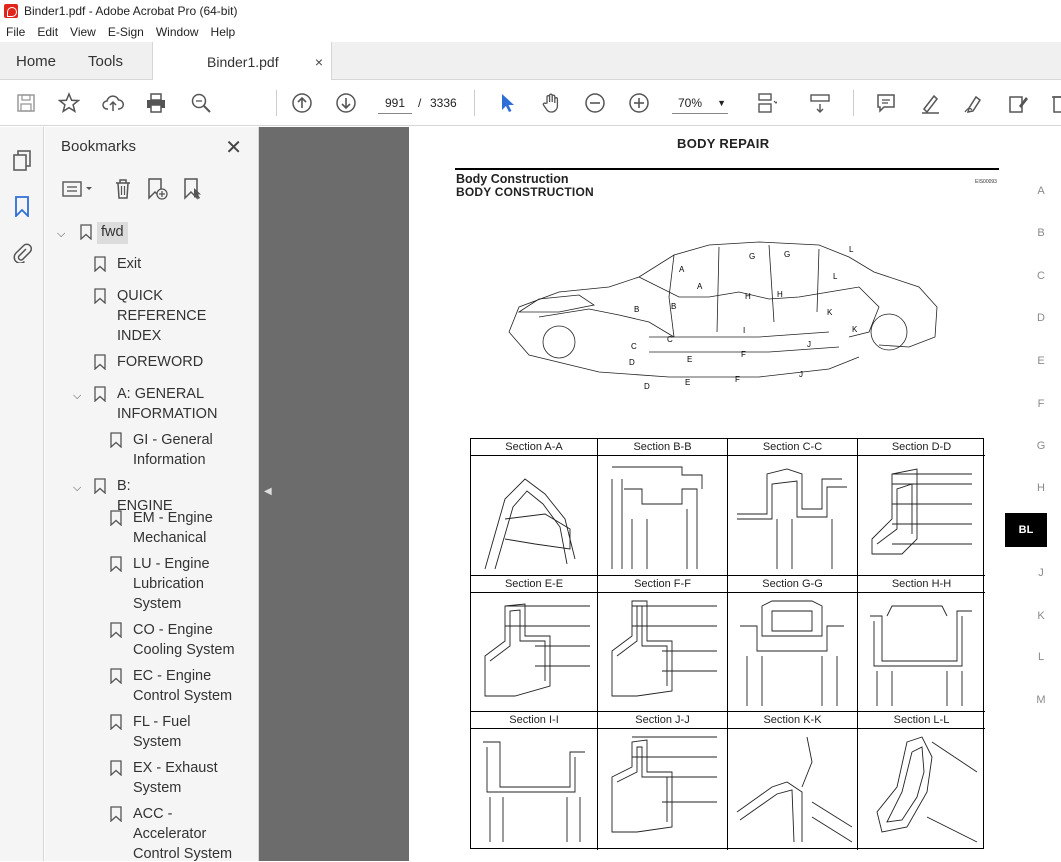 The image size is (1061, 862). I want to click on section-title: Section A-A, so click(534, 447).